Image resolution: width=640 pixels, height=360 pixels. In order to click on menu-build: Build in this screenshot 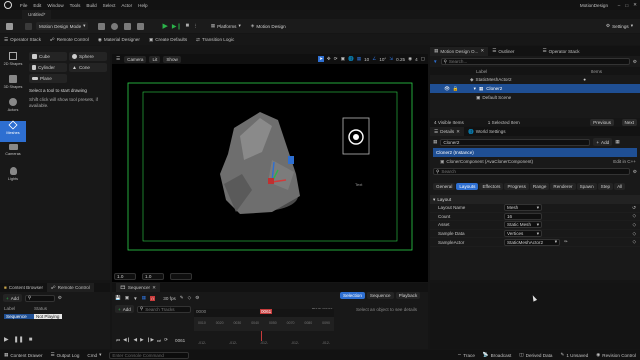, I will do `click(91, 5)`.